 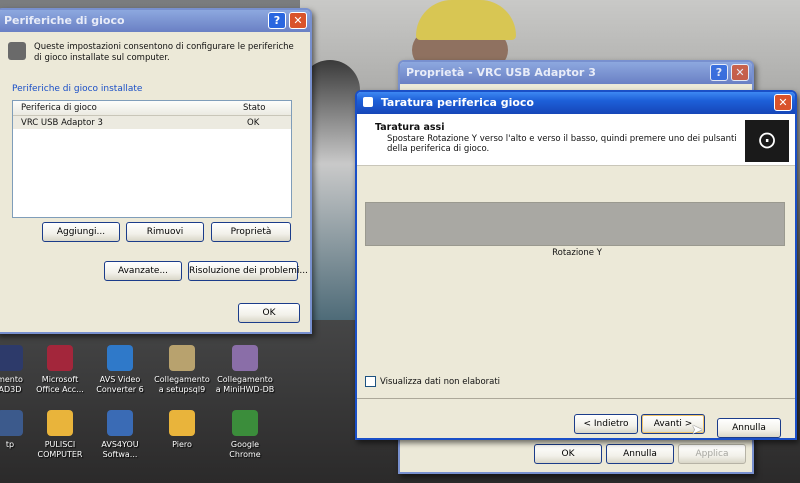 I want to click on desktop-icon: Collegamento a MiniHWD-DB, so click(x=245, y=370).